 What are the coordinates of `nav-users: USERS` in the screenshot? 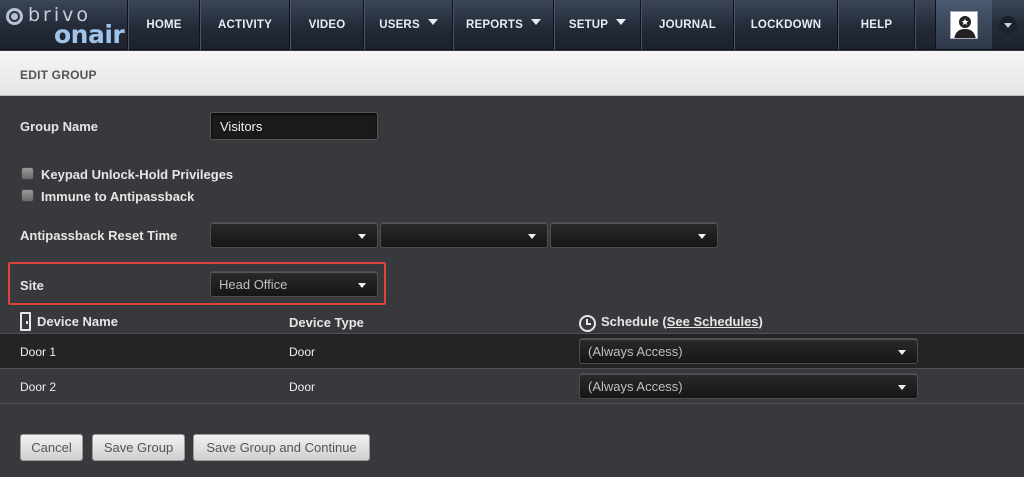 It's located at (408, 25).